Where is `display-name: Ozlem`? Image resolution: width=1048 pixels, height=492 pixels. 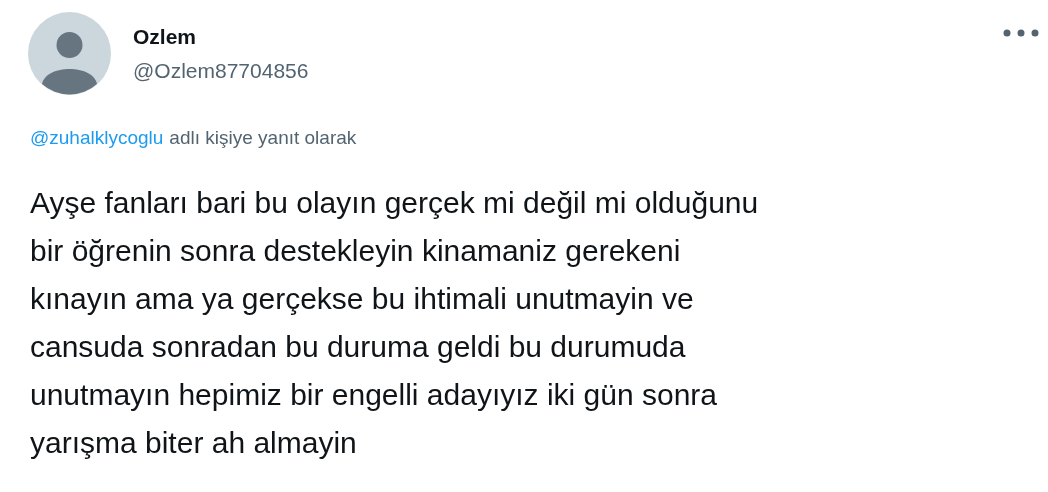 display-name: Ozlem is located at coordinates (221, 36).